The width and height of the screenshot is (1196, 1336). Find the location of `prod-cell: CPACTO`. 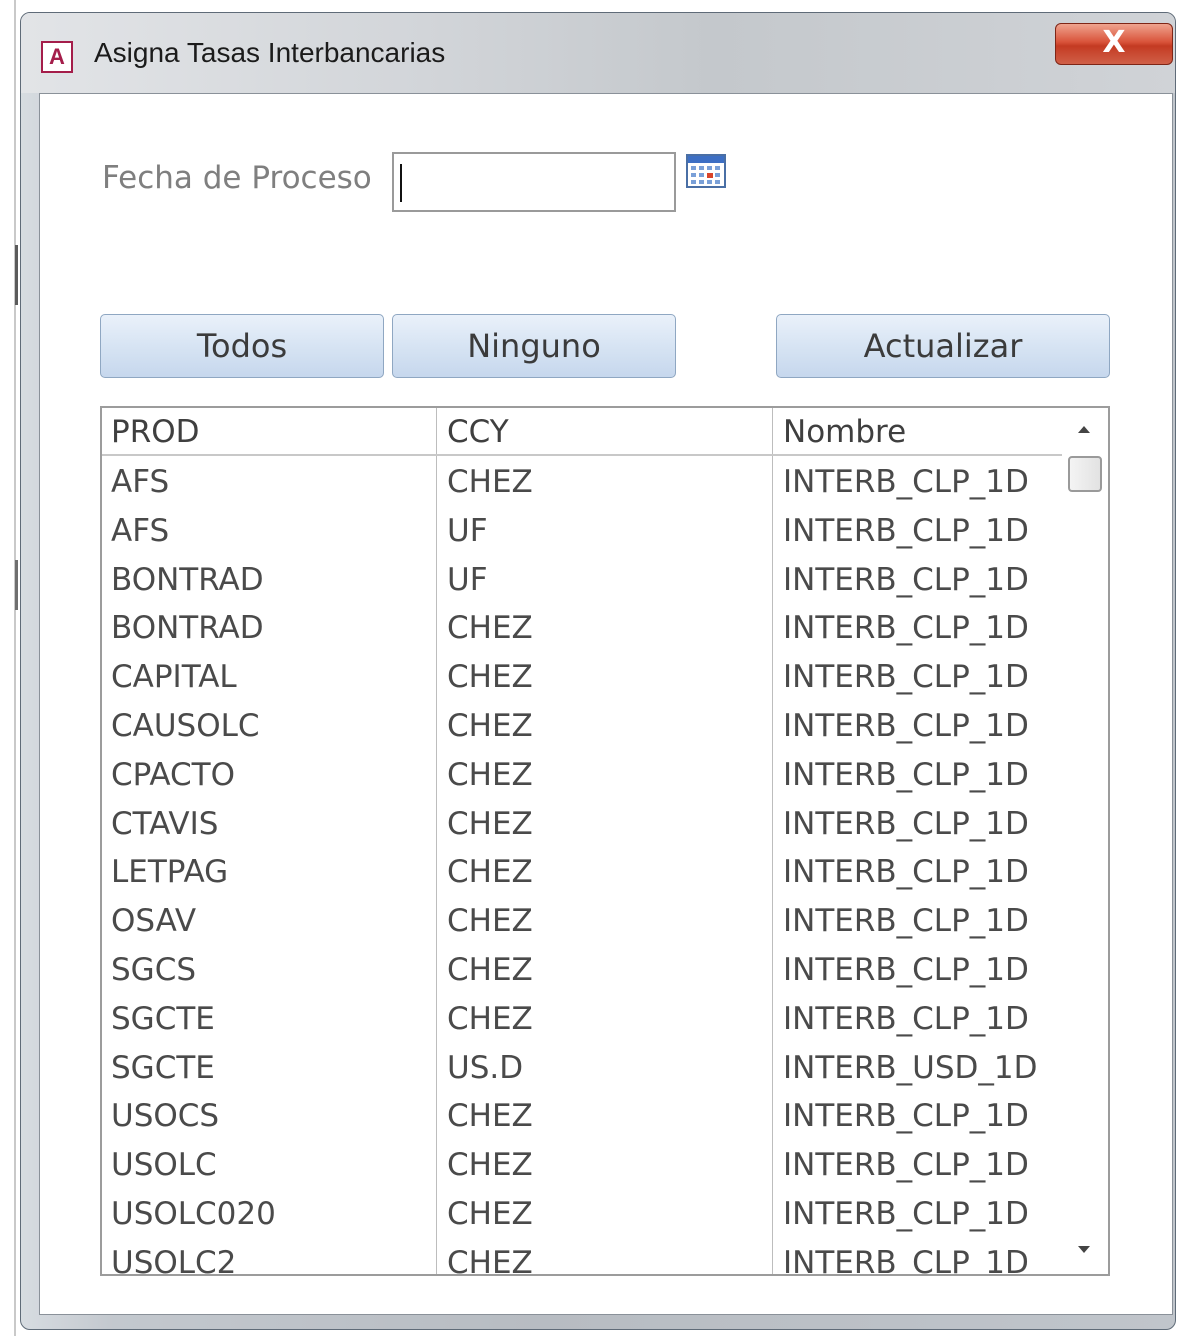

prod-cell: CPACTO is located at coordinates (173, 774).